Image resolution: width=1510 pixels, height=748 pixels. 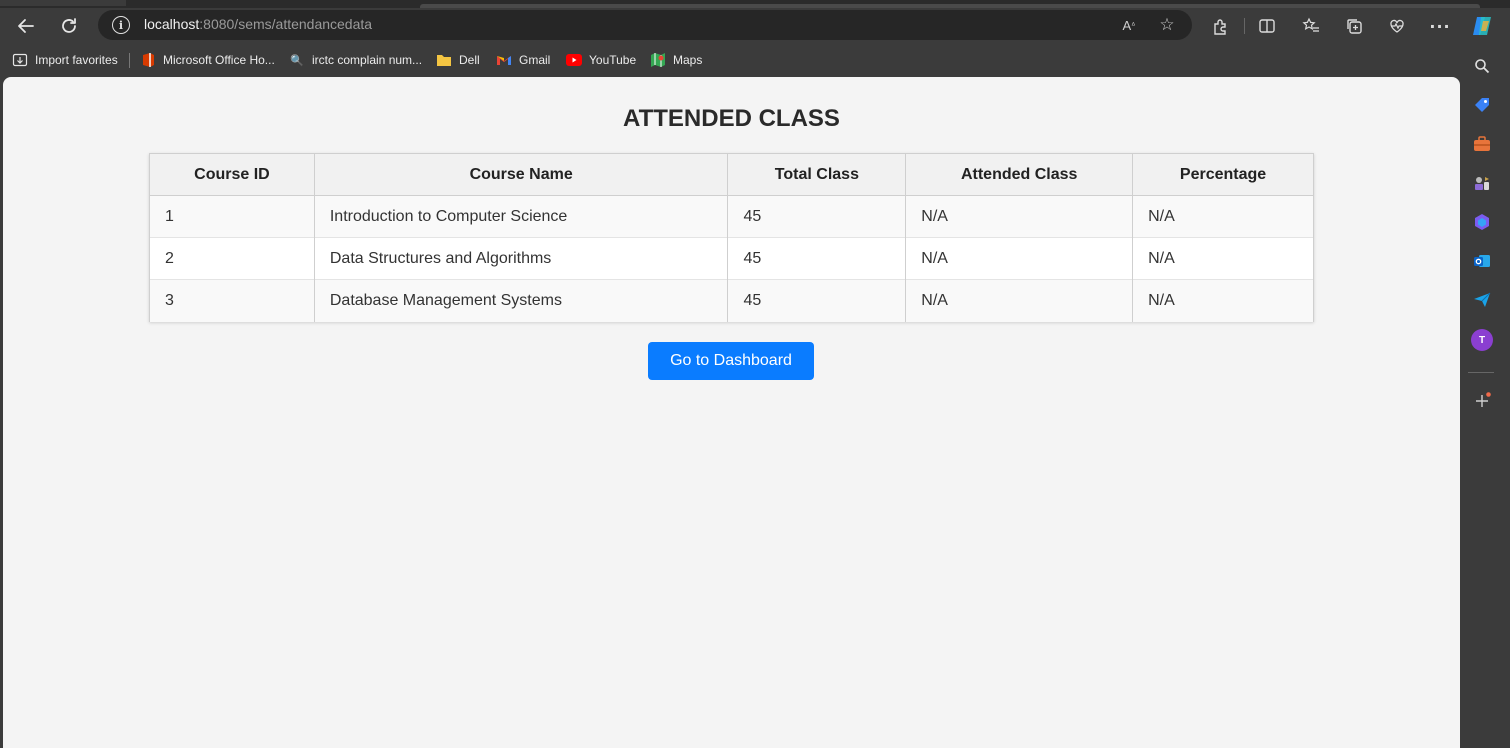 I want to click on page-title: ATTENDED CLASS, so click(x=731, y=118).